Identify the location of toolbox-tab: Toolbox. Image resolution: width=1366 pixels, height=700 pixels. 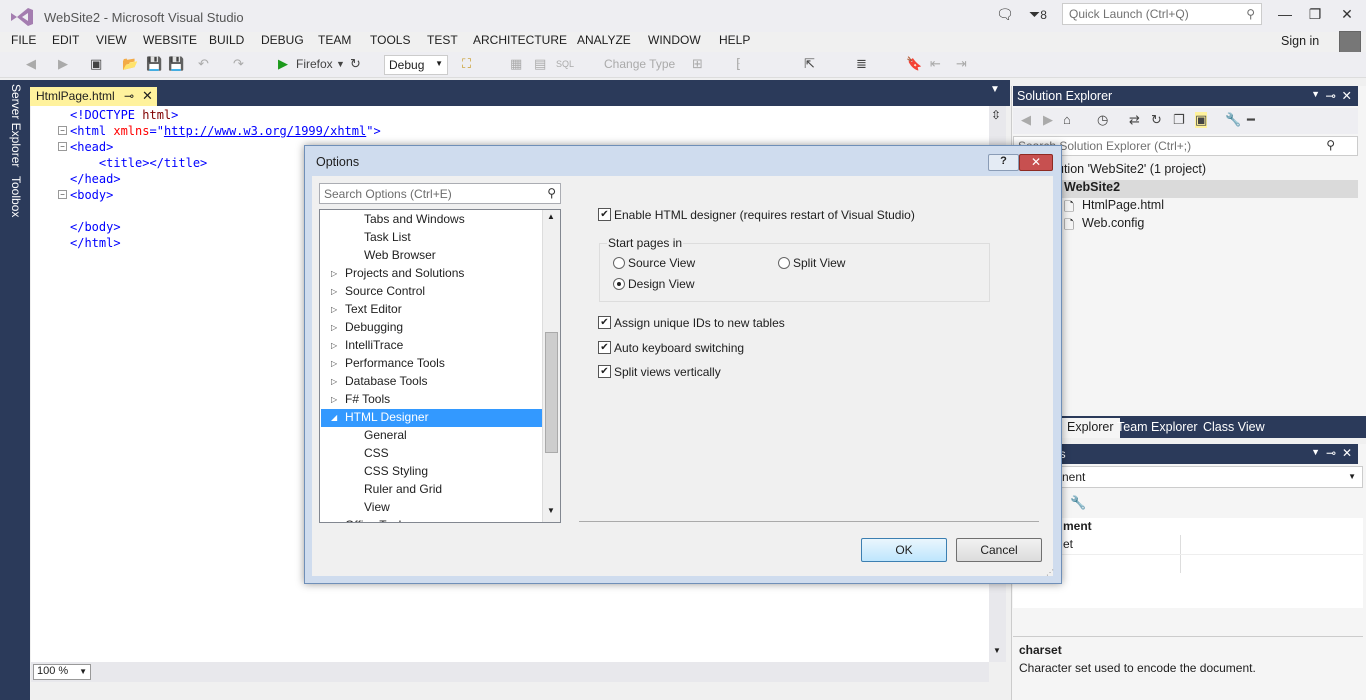
(16, 196).